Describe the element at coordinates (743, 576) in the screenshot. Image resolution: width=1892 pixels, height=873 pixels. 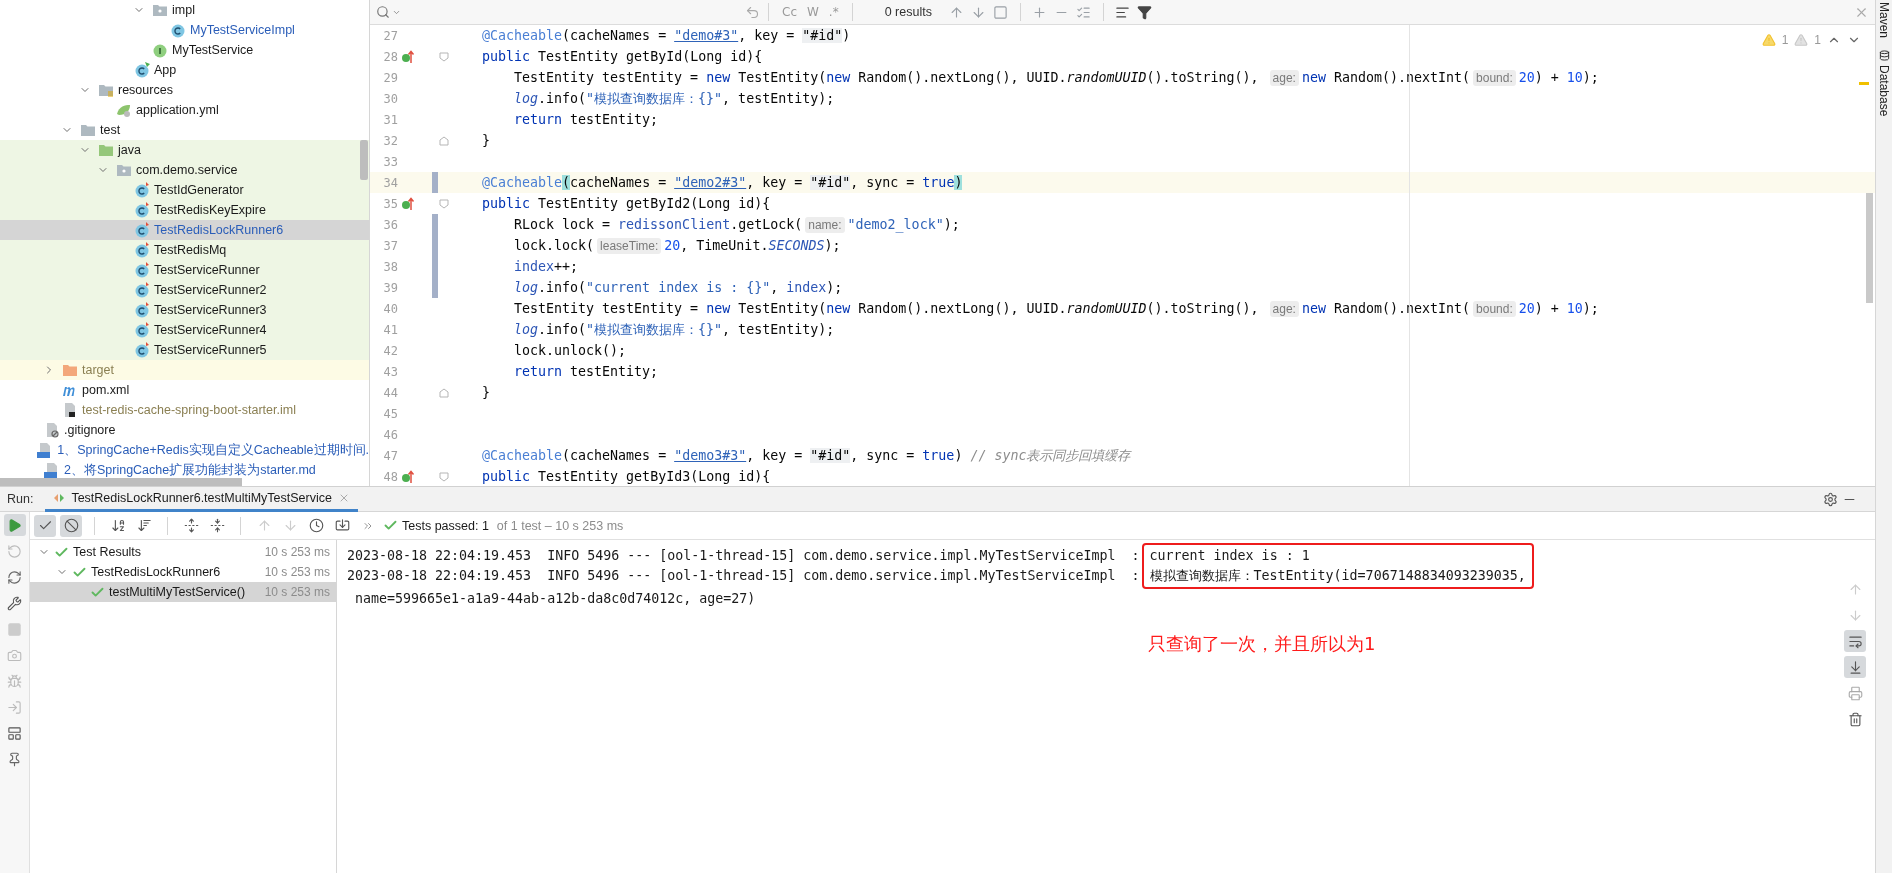
I see `log-text: 2023-08-18 22:04:19.453 INFO 5496 --- [ool-1-thread-15] com.demo.service.impl.MyTestServiceImpl :` at that location.